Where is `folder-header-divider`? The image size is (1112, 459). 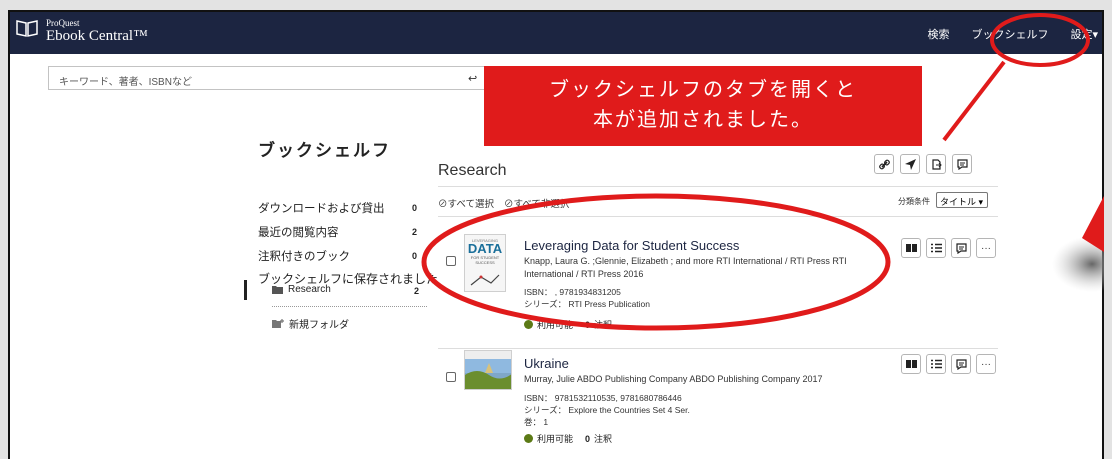
folder-header-divider is located at coordinates (718, 186).